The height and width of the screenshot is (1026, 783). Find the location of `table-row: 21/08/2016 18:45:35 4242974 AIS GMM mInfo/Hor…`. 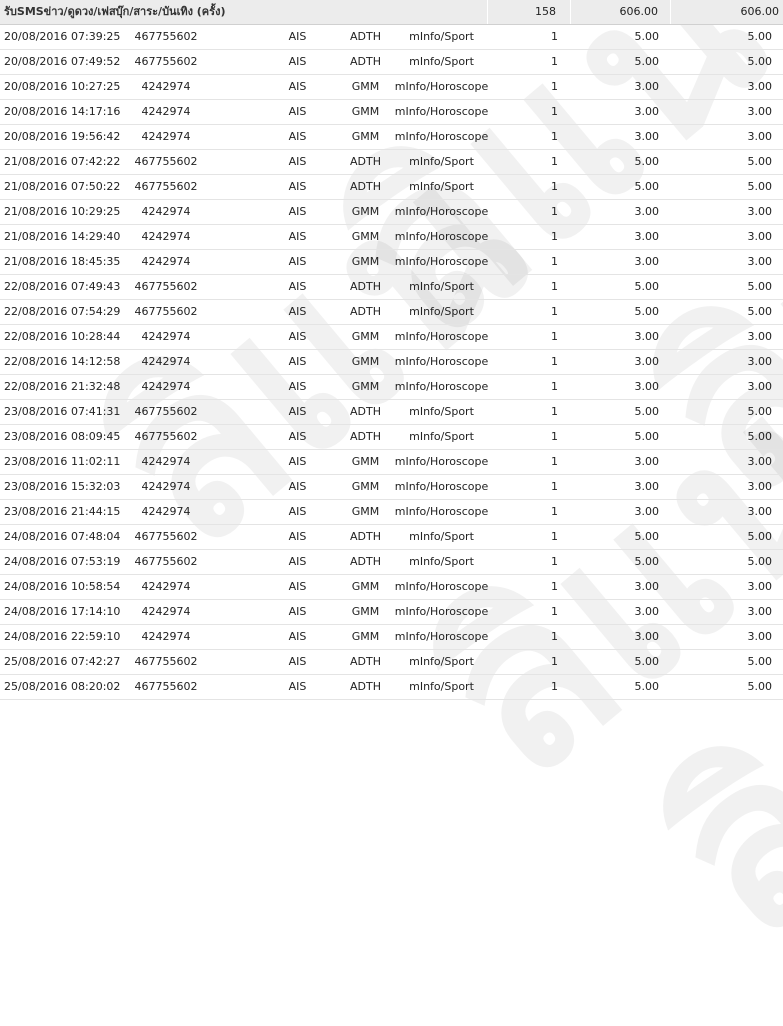

table-row: 21/08/2016 18:45:35 4242974 AIS GMM mInfo/Hor… is located at coordinates (391, 262).